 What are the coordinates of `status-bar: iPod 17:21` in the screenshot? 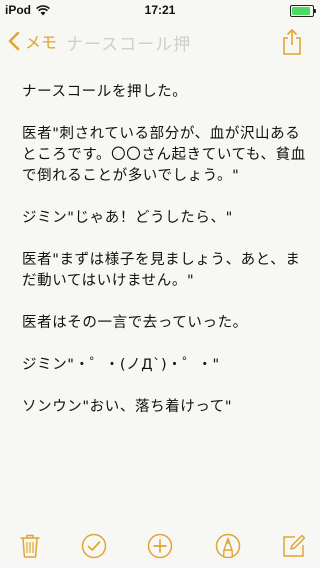 It's located at (160, 10).